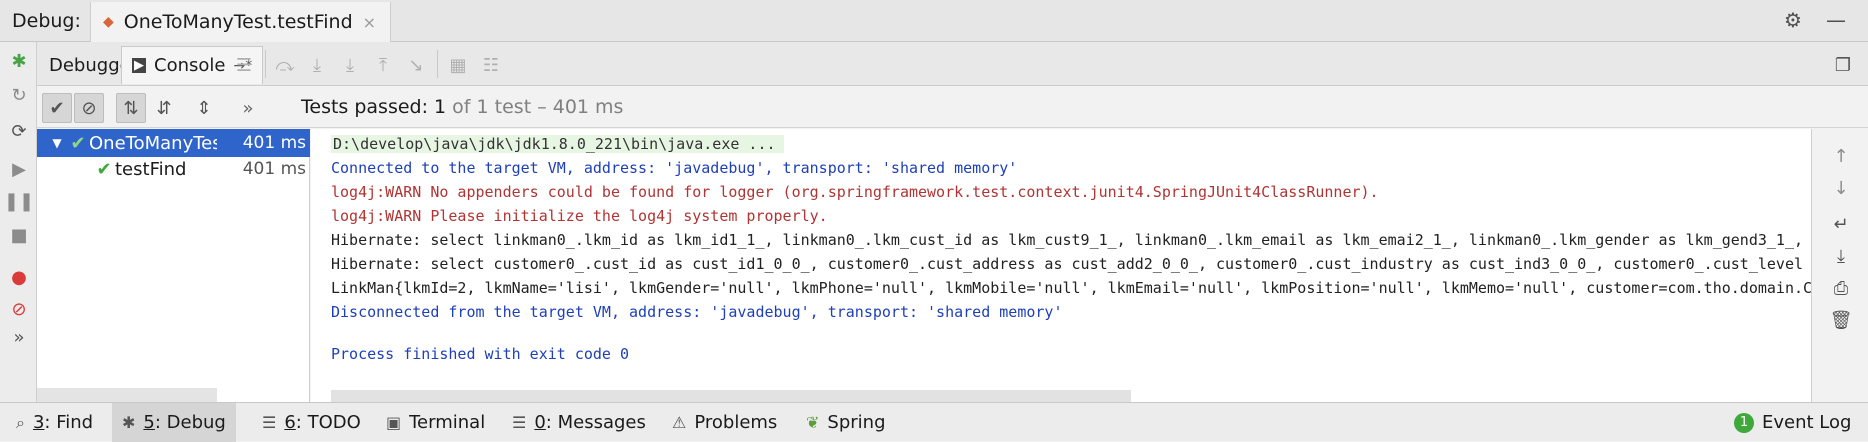  Describe the element at coordinates (491, 65) in the screenshot. I see `trace-icon: ☷` at that location.